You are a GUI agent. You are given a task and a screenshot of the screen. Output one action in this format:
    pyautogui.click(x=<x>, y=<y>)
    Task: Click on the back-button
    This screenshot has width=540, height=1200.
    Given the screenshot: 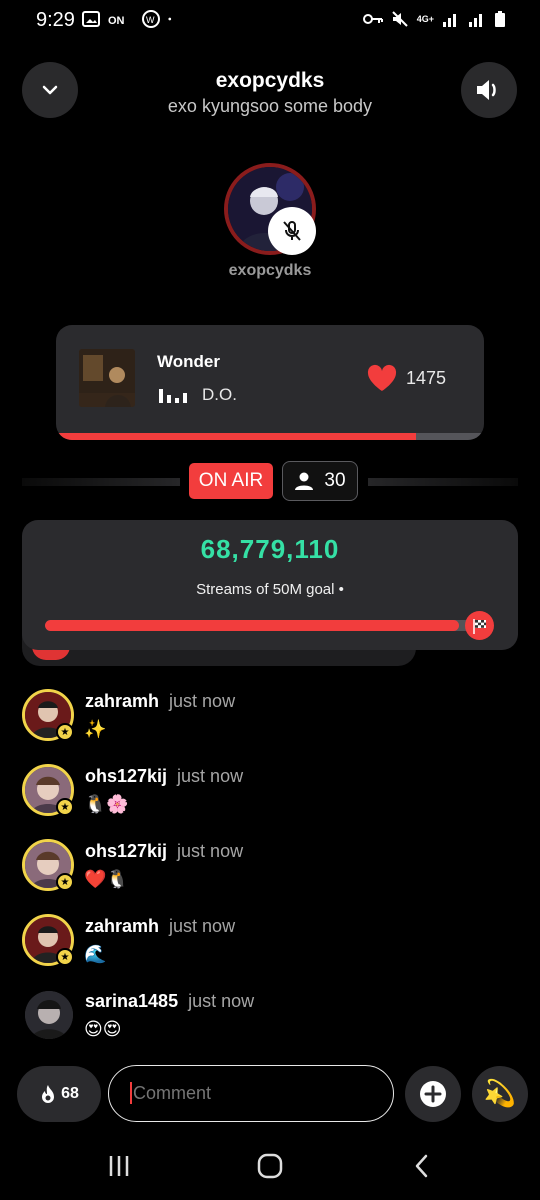 What is the action you would take?
    pyautogui.click(x=421, y=1166)
    